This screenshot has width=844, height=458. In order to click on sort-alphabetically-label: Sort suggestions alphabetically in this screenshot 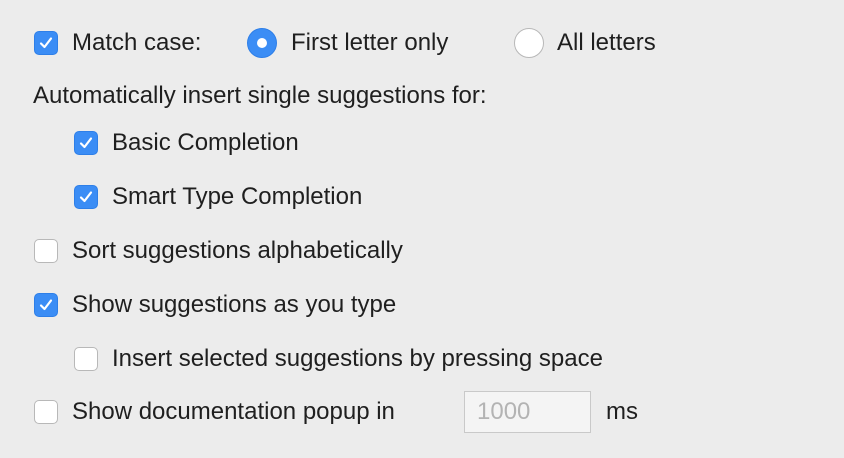, I will do `click(237, 250)`.